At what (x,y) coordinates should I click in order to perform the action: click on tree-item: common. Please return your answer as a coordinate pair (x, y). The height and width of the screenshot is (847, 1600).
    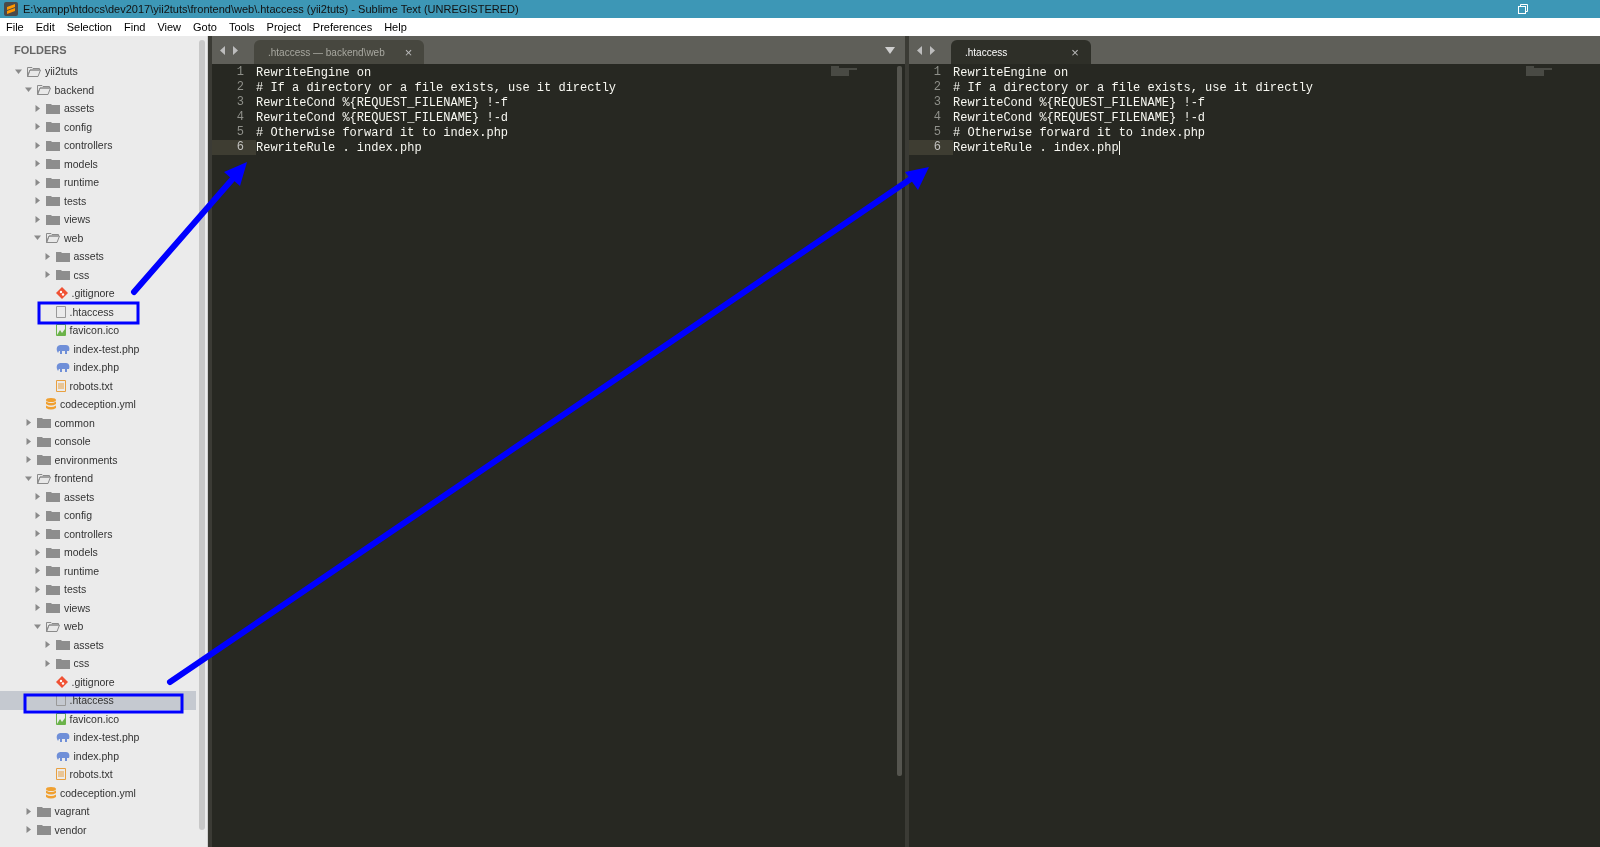
    Looking at the image, I should click on (98, 422).